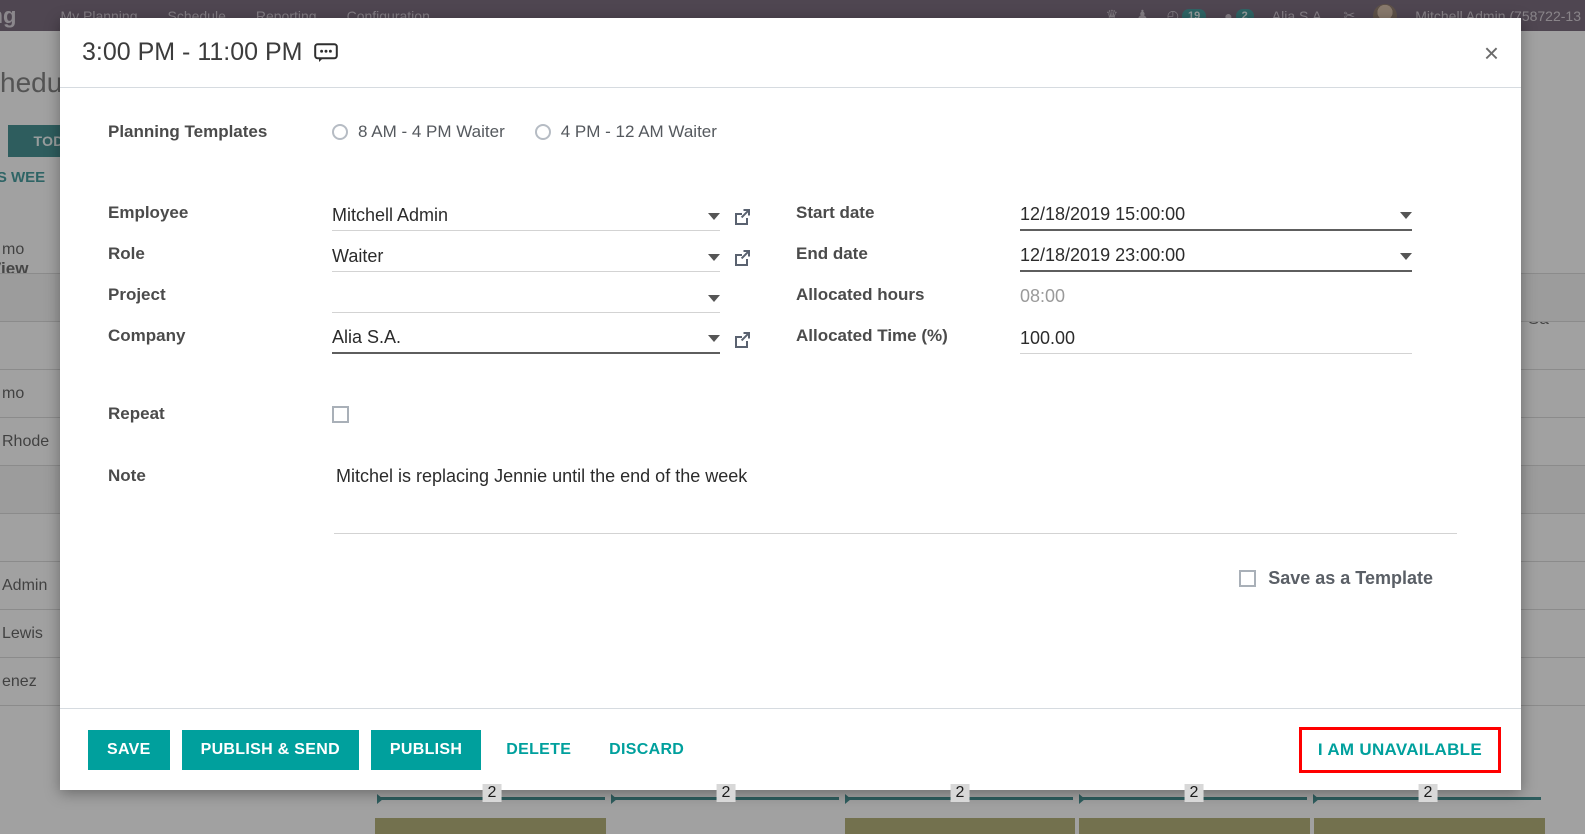  What do you see at coordinates (860, 294) in the screenshot?
I see `allocated-hours-label: Allocated hours` at bounding box center [860, 294].